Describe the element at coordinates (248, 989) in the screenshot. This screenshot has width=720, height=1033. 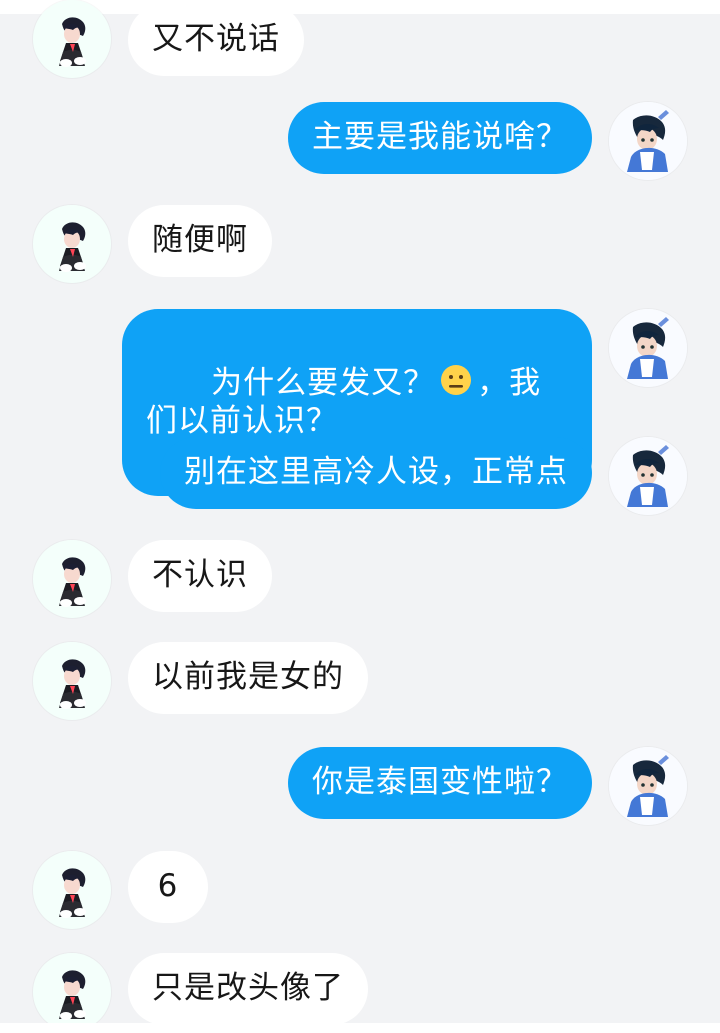
I see `message-bubble-other: 只是改头像了` at that location.